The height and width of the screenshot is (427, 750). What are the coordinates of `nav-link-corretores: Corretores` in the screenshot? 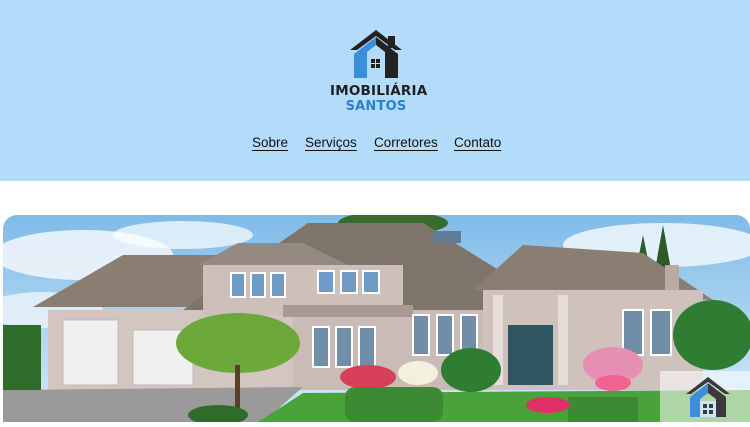 It's located at (406, 142).